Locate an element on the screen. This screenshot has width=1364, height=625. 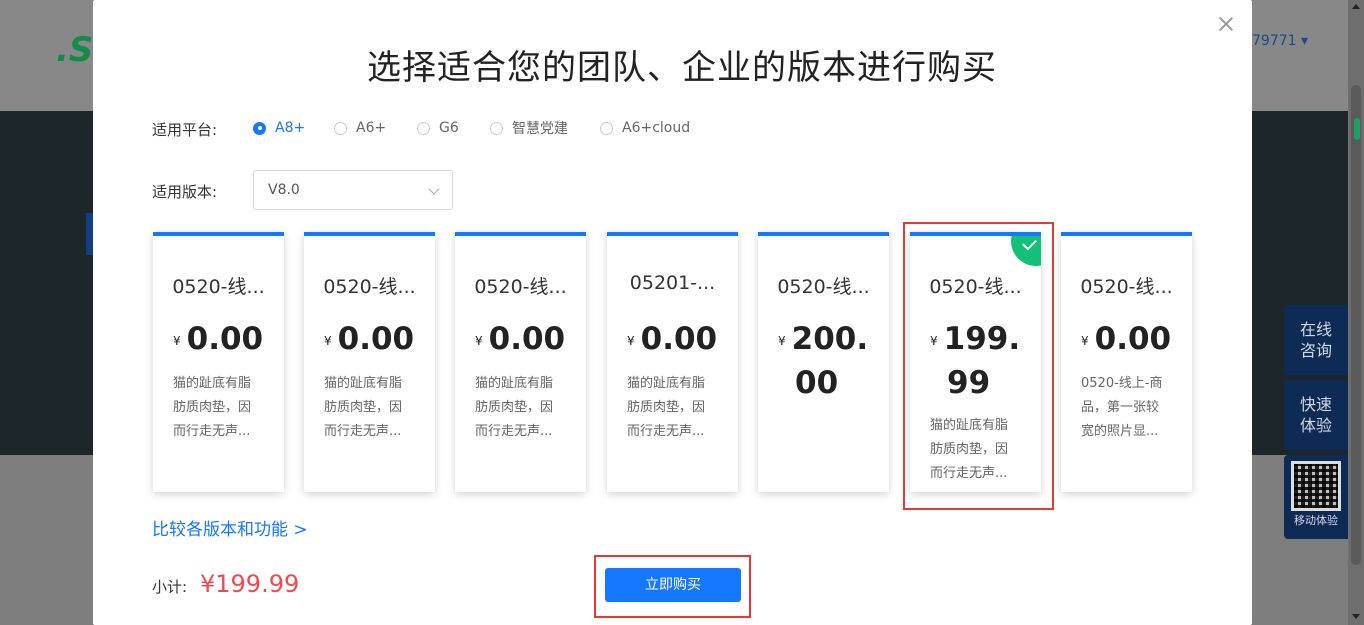
scroll-up-icon is located at coordinates (1356, 6).